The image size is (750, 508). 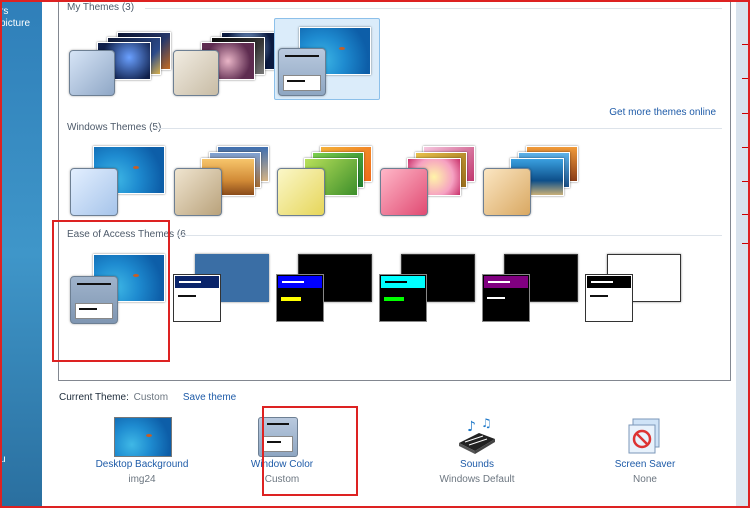 What do you see at coordinates (645, 464) in the screenshot?
I see `setting-name: Screen Saver` at bounding box center [645, 464].